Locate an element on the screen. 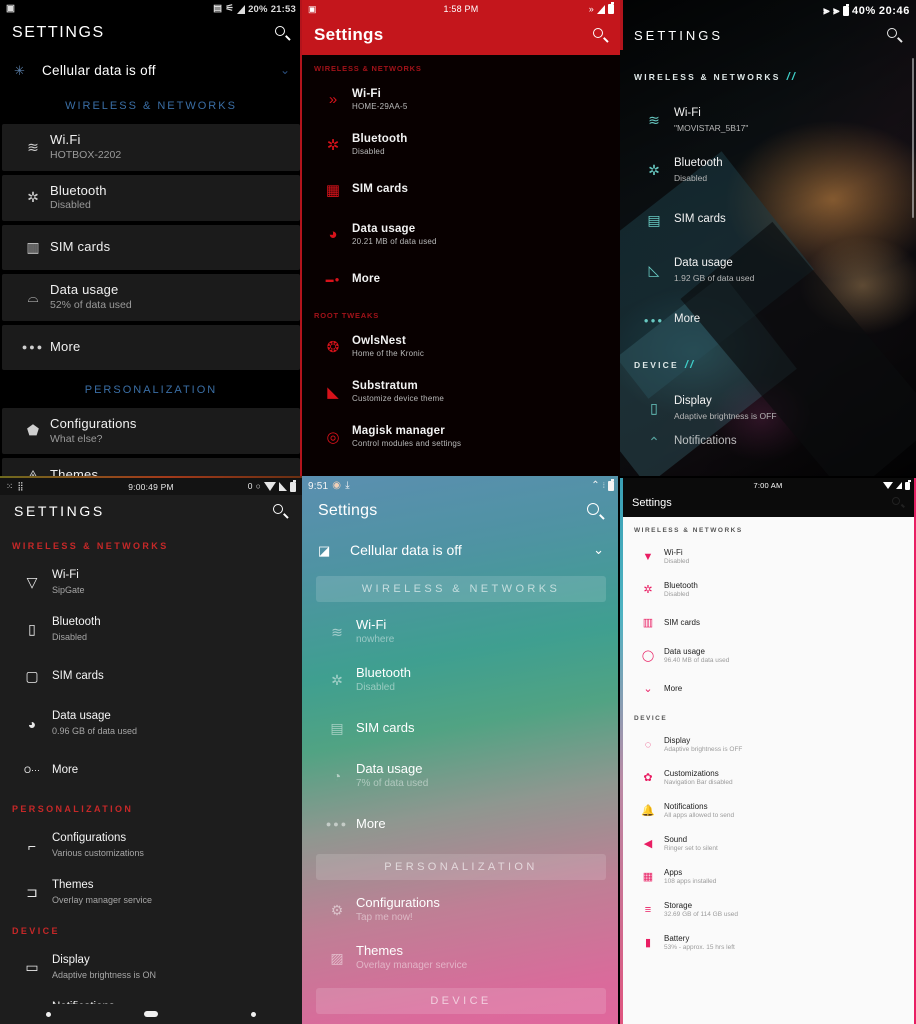  list-item: ⌄ More is located at coordinates (768, 688).